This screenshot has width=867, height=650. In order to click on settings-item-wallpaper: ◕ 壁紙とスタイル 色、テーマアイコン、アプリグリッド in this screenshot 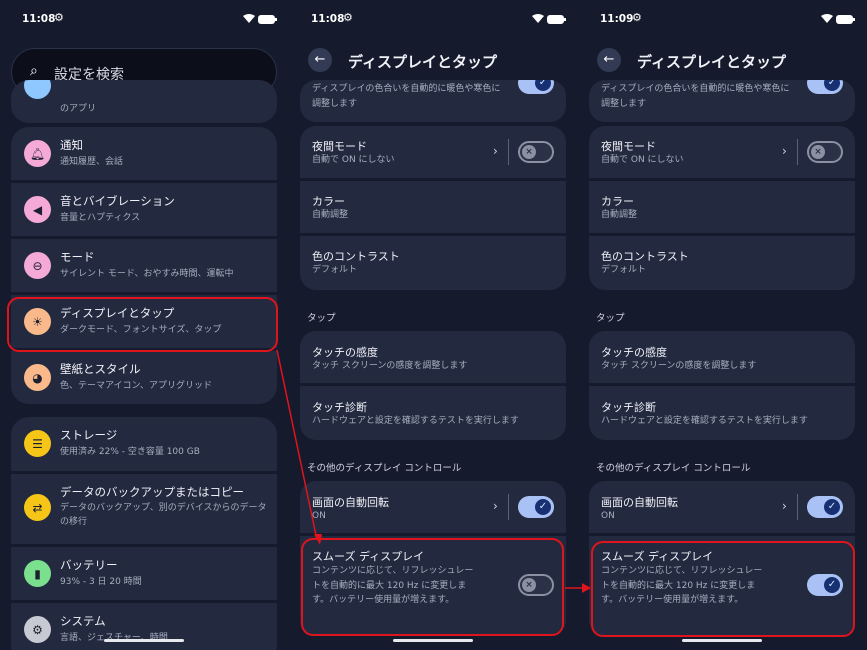, I will do `click(144, 377)`.